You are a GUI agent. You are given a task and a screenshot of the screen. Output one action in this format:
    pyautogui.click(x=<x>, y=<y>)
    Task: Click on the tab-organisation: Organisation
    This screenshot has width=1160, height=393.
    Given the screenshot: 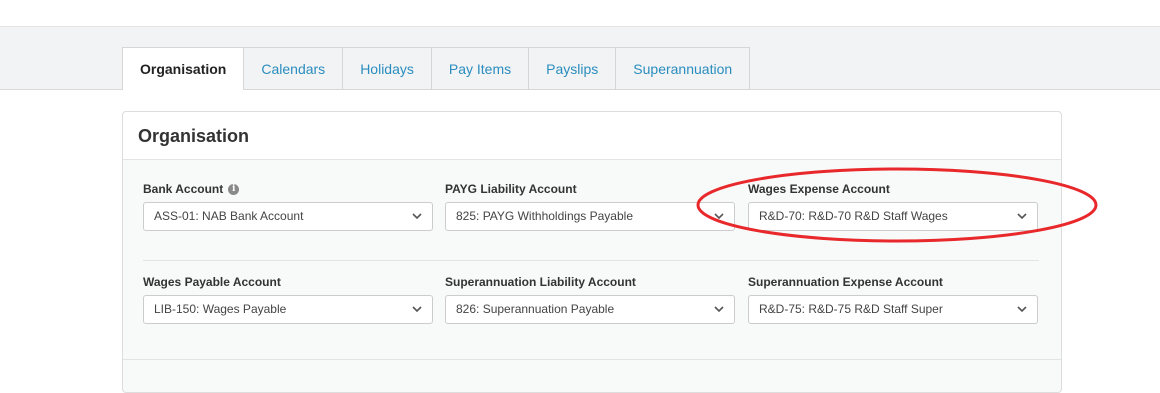 What is the action you would take?
    pyautogui.click(x=183, y=68)
    